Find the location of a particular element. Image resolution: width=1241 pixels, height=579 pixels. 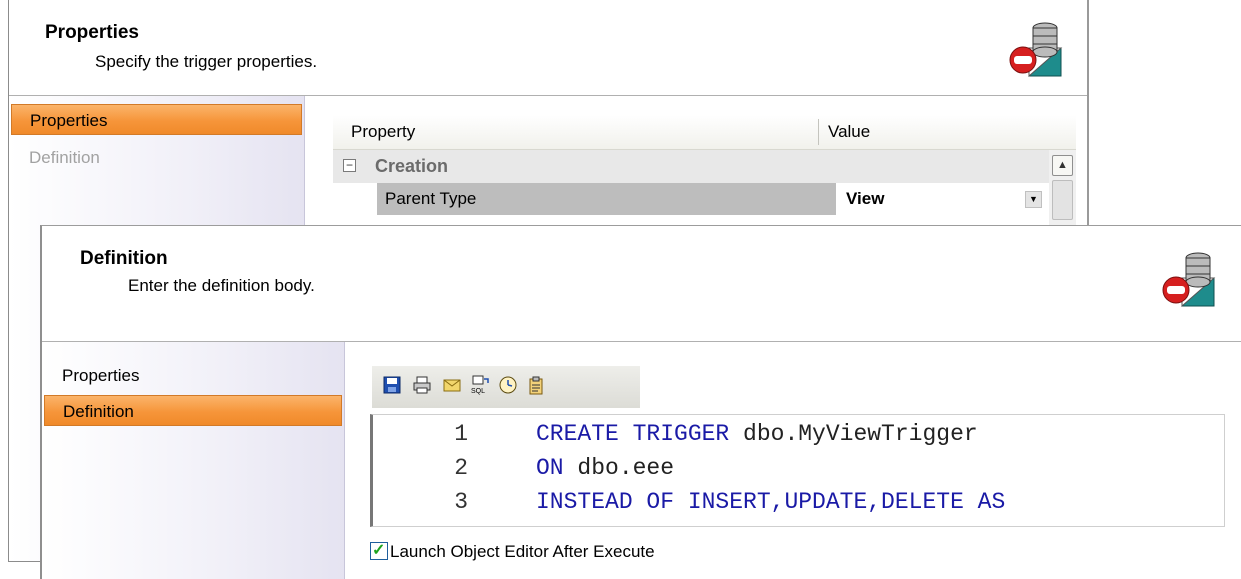

collapse-icon: − is located at coordinates (349, 165).